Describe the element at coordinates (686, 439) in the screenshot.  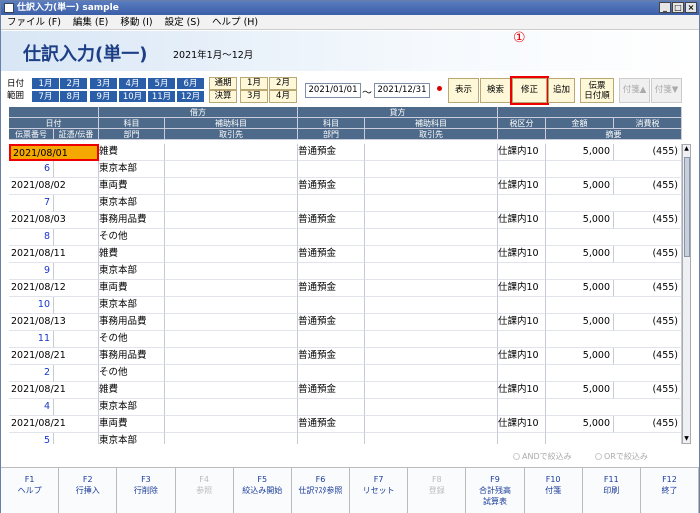
I see `scroll-down-icon: ▼` at that location.